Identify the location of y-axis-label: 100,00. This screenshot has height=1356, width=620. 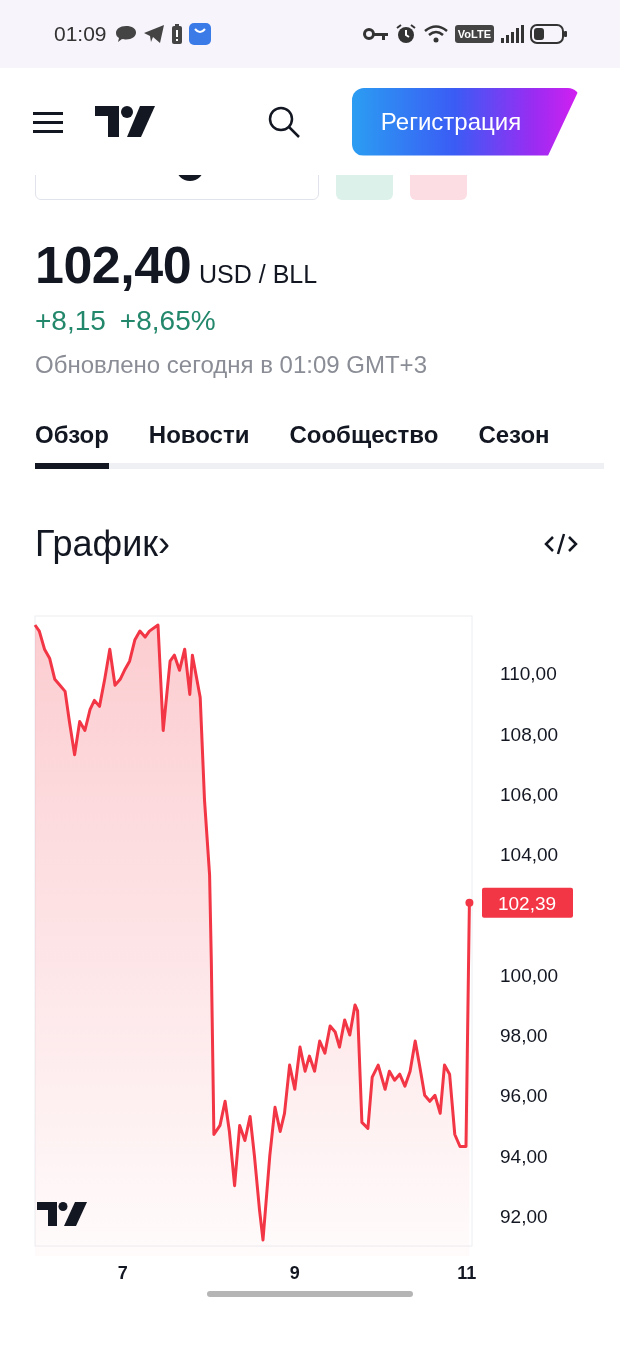
(529, 975).